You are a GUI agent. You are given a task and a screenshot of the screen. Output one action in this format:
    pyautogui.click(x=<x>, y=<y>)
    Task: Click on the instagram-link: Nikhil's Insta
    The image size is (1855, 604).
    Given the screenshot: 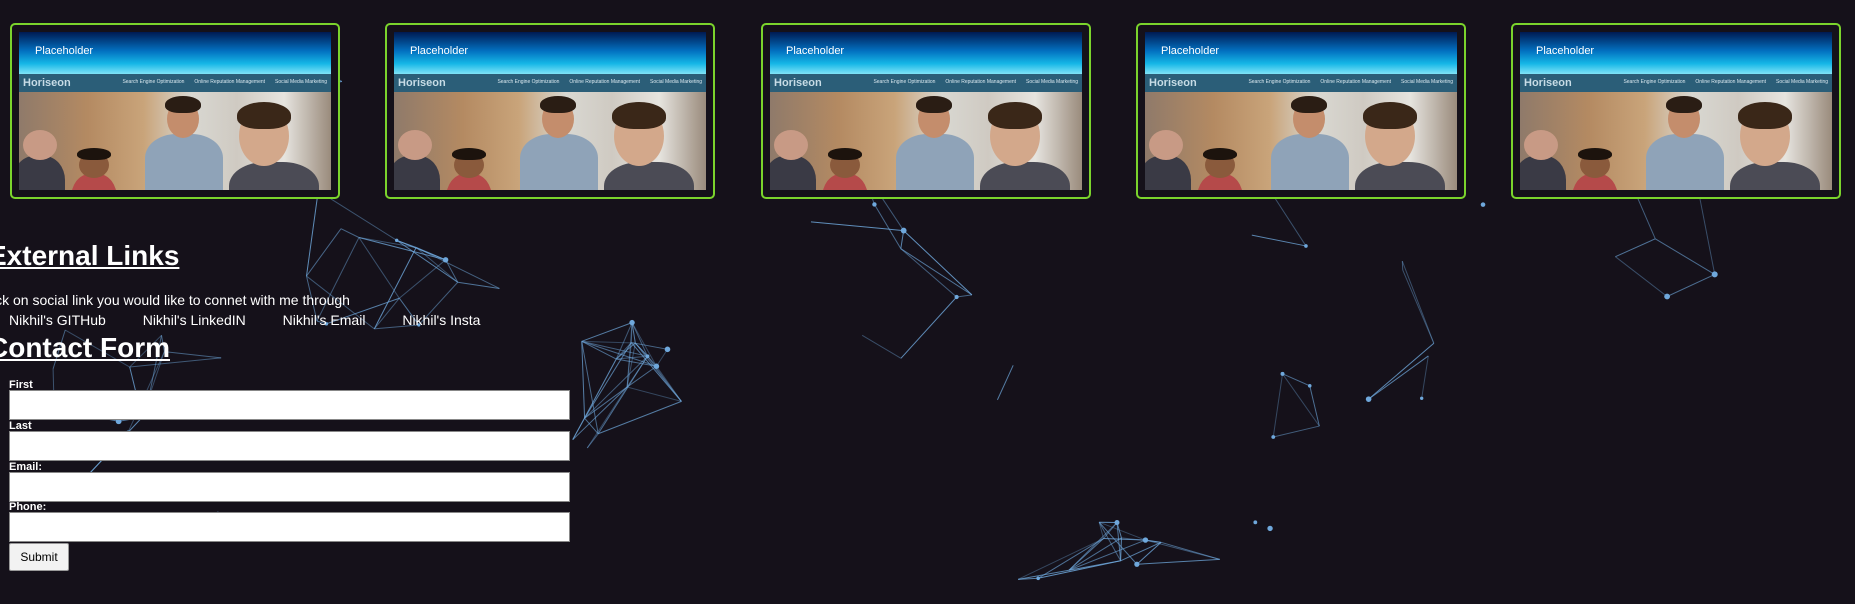 What is the action you would take?
    pyautogui.click(x=441, y=320)
    